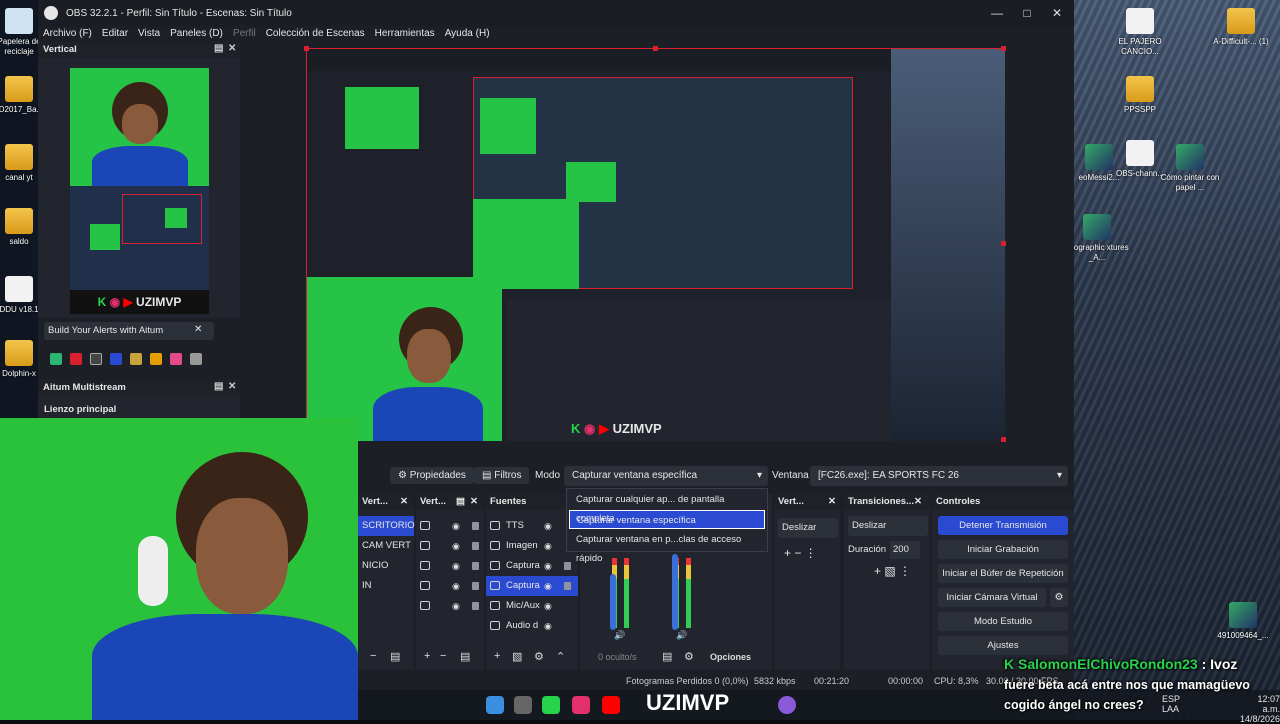 The image size is (1280, 724). What do you see at coordinates (1003, 525) in the screenshot?
I see `stop-streaming-button: Detener Transmisión` at bounding box center [1003, 525].